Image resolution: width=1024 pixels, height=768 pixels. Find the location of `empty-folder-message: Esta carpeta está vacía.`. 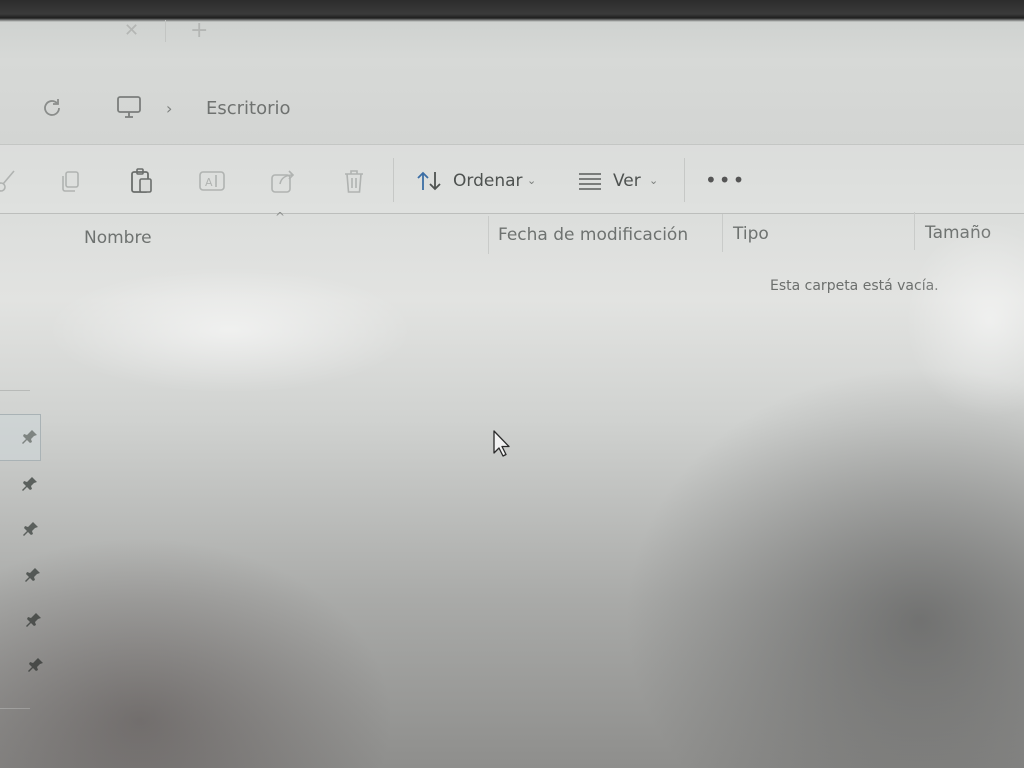

empty-folder-message: Esta carpeta está vacía. is located at coordinates (854, 286).